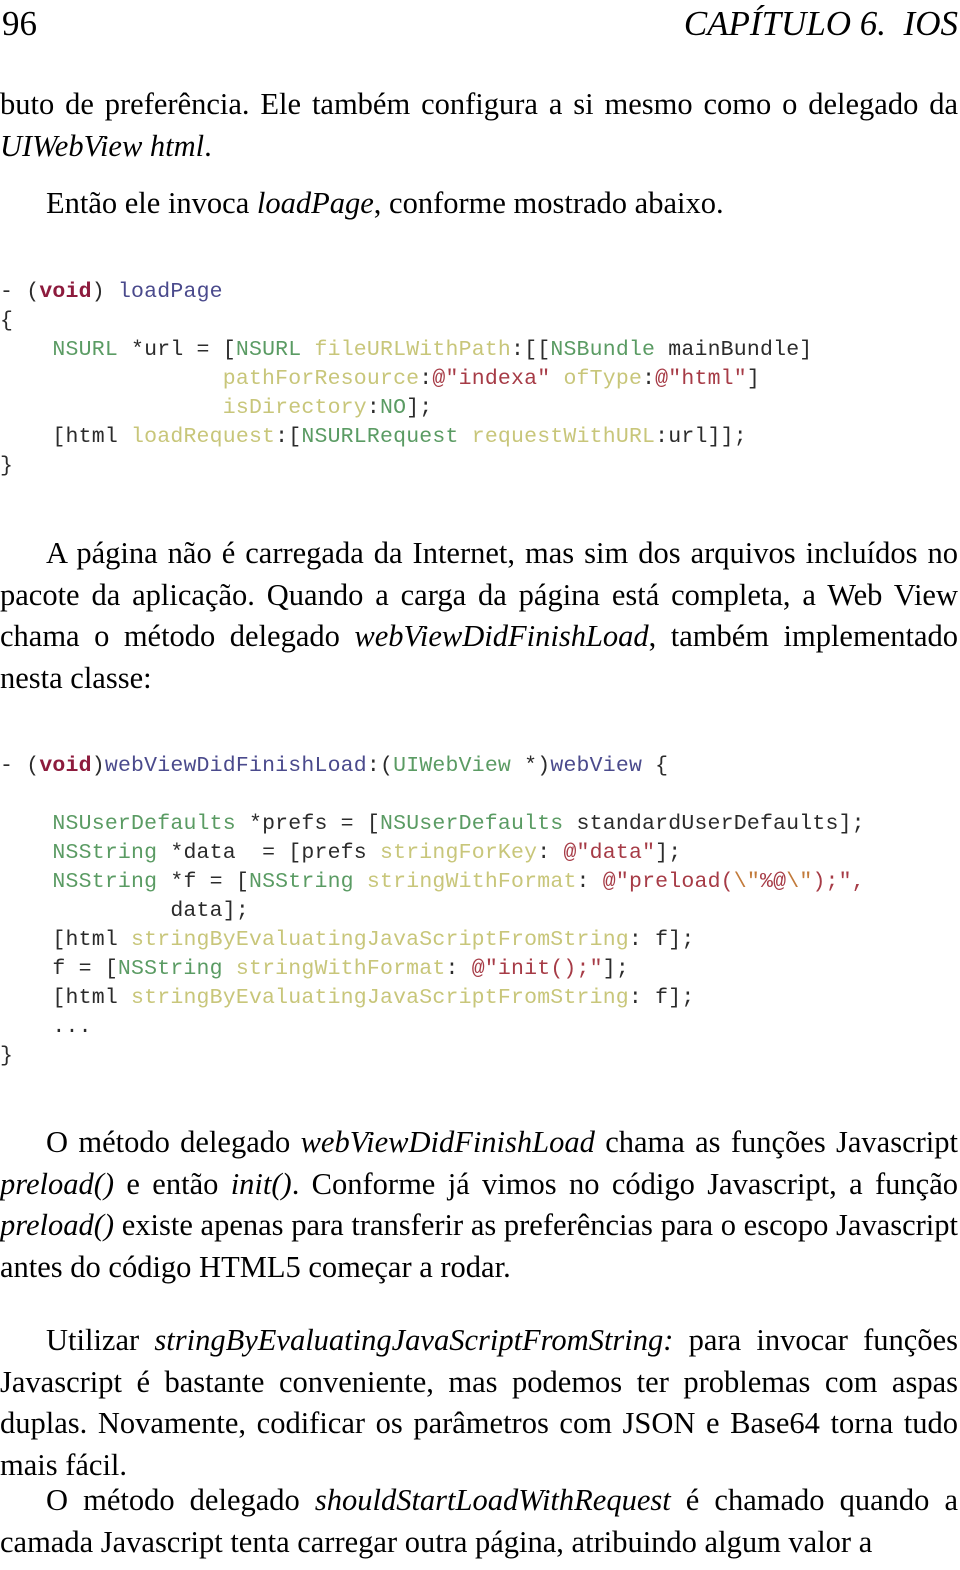  Describe the element at coordinates (380, 766) in the screenshot. I see `code-token: :(` at that location.